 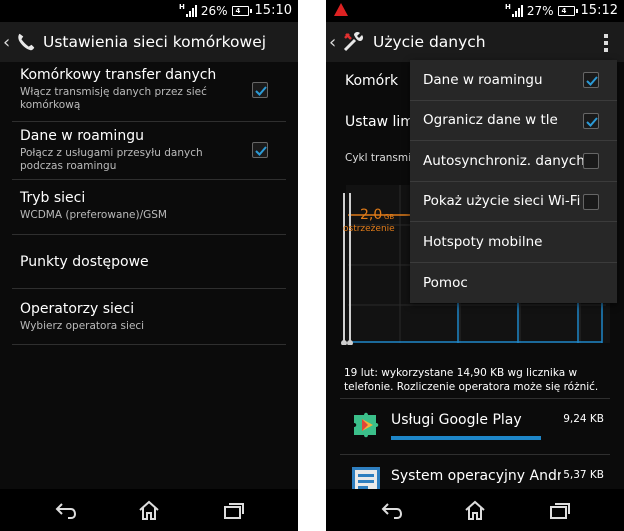 I want to click on warning-value: 2,0, so click(x=371, y=215).